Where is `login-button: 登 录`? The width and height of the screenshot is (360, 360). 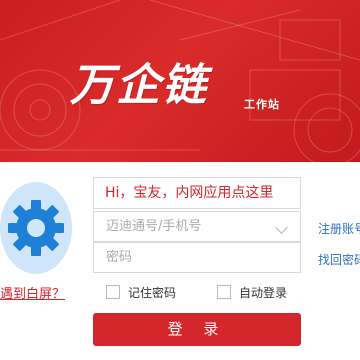 login-button: 登 录 is located at coordinates (197, 329).